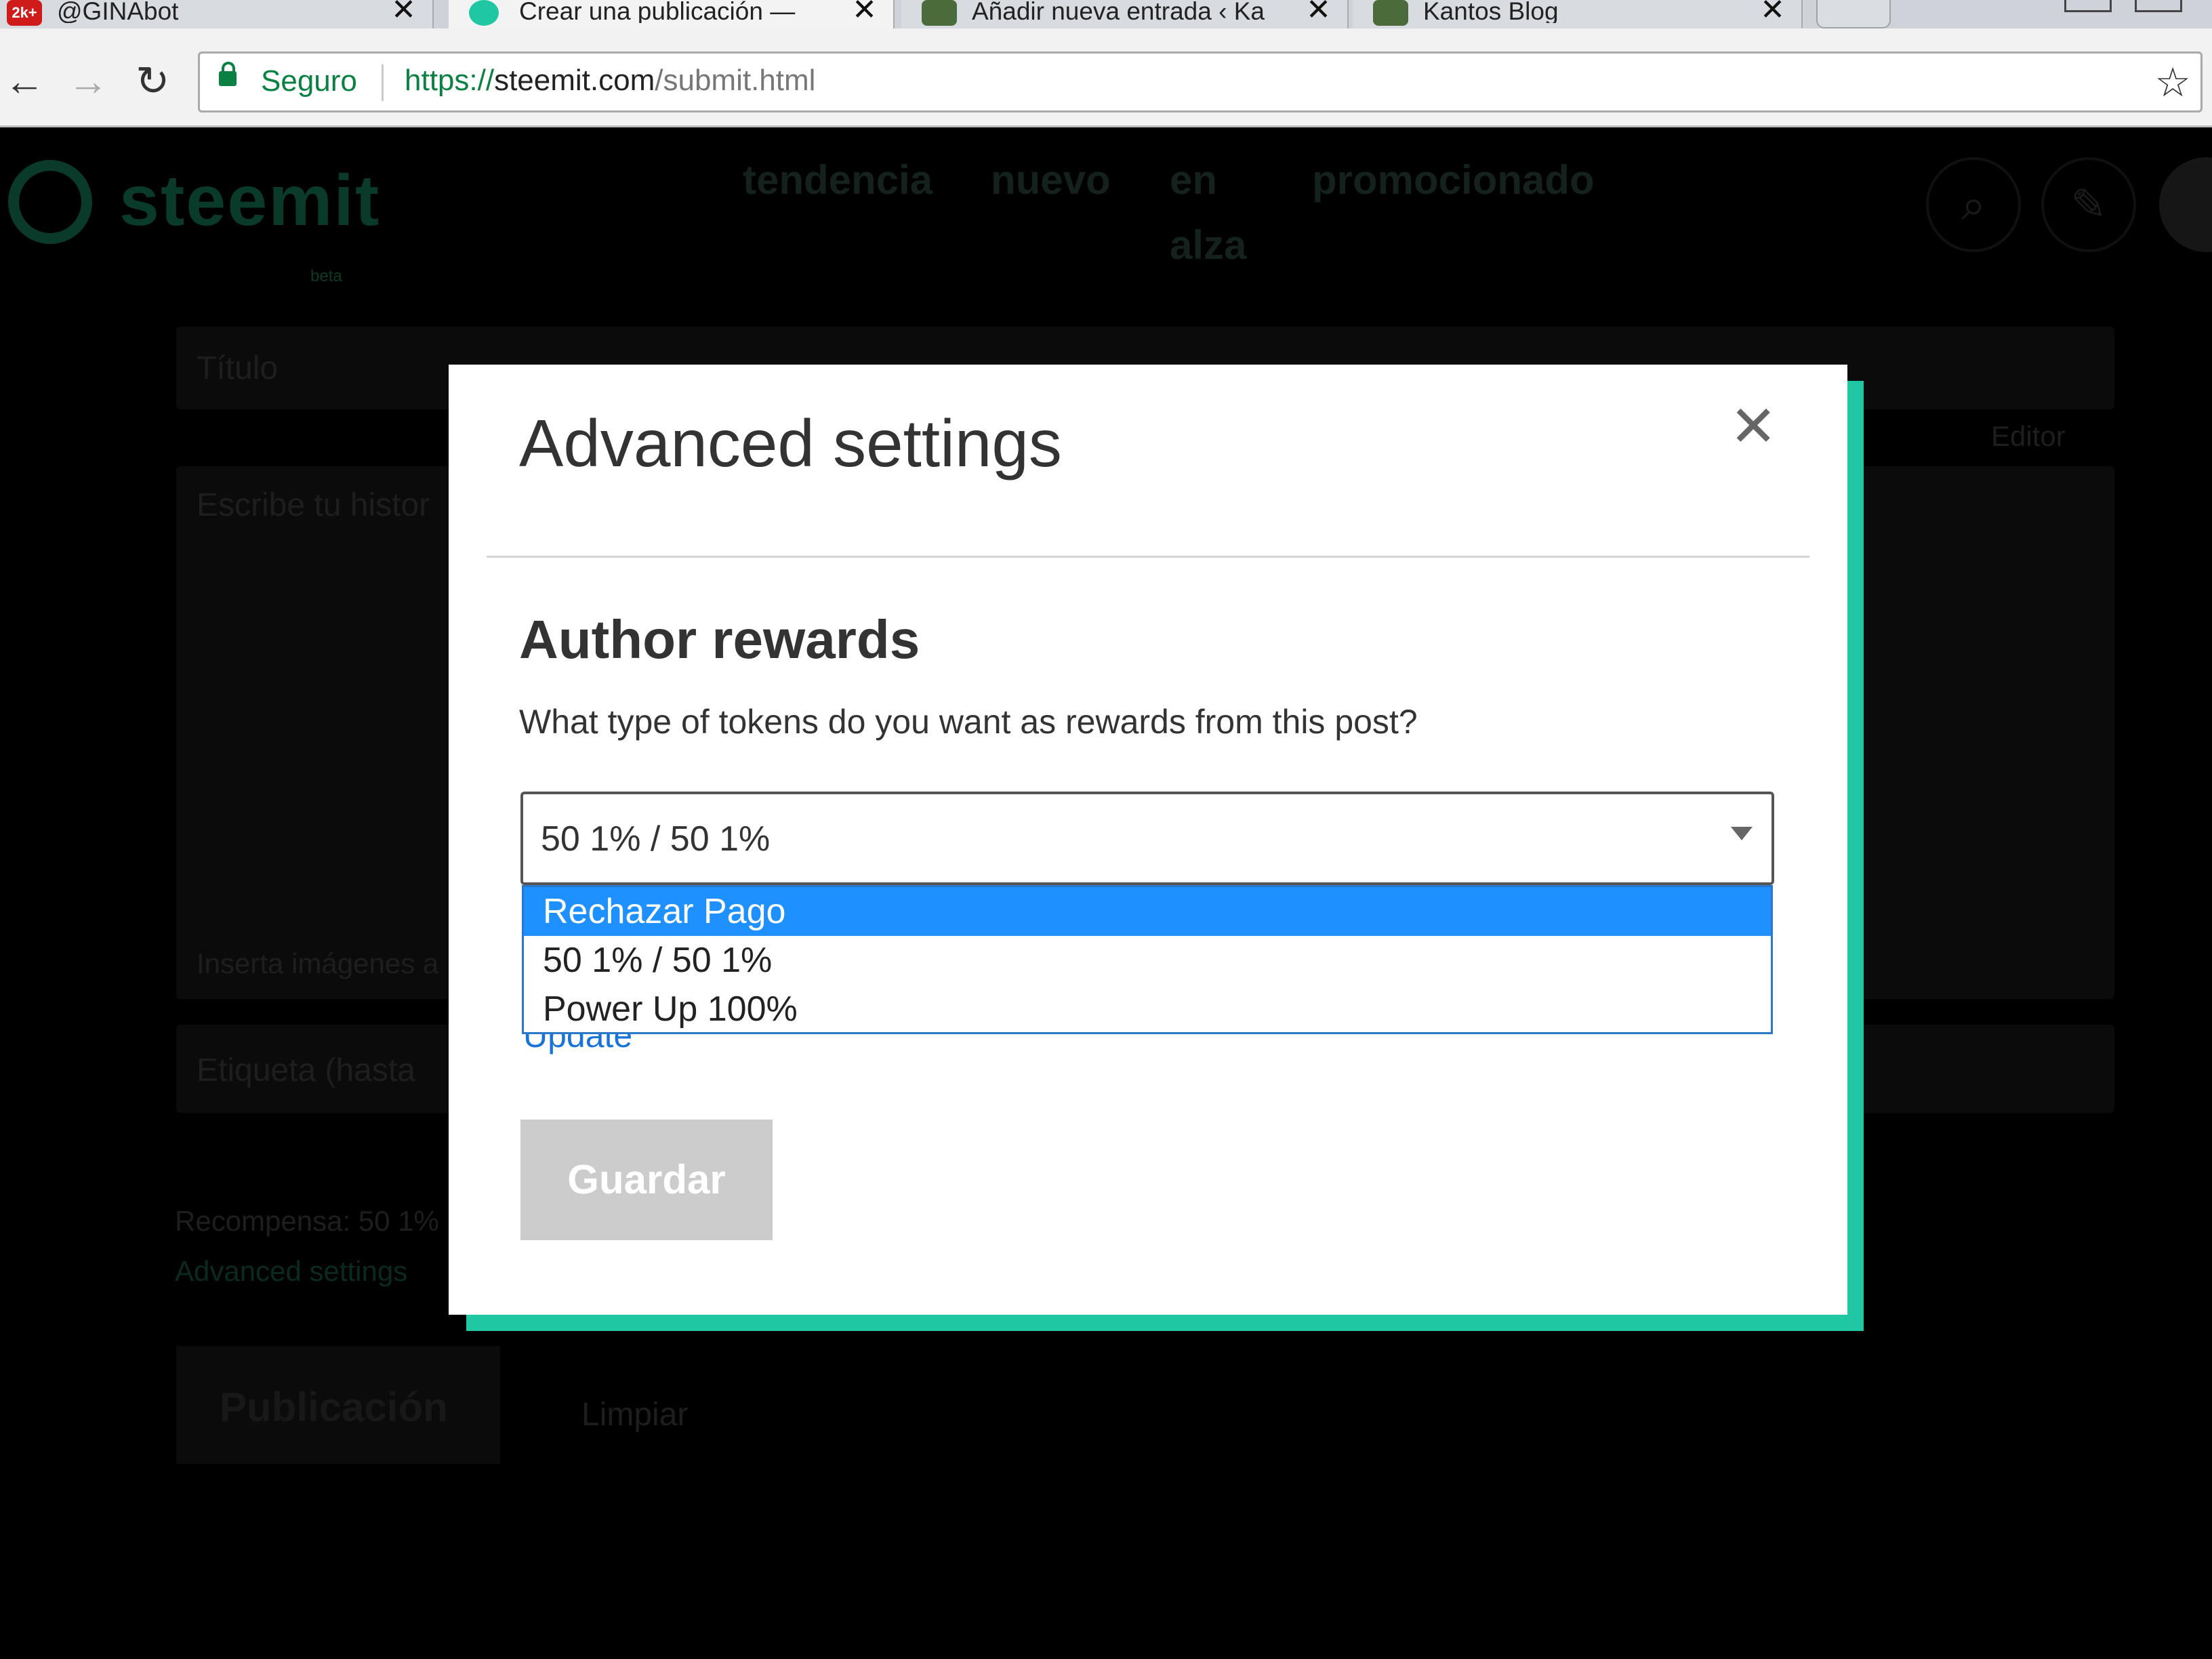  What do you see at coordinates (25, 81) in the screenshot?
I see `back-arrow-icon: ←` at bounding box center [25, 81].